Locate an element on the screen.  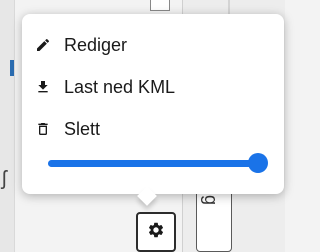
settings-button is located at coordinates (156, 232).